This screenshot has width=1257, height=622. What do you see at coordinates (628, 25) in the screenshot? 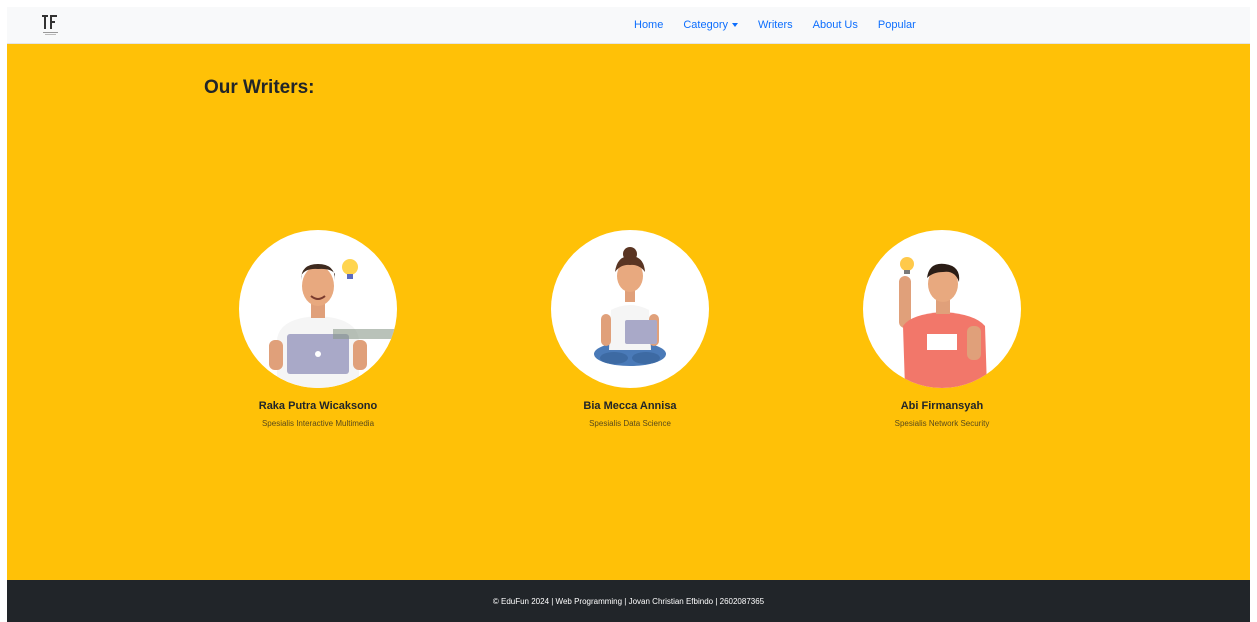
I see `navbar: Home Category Writers About Us Popular` at bounding box center [628, 25].